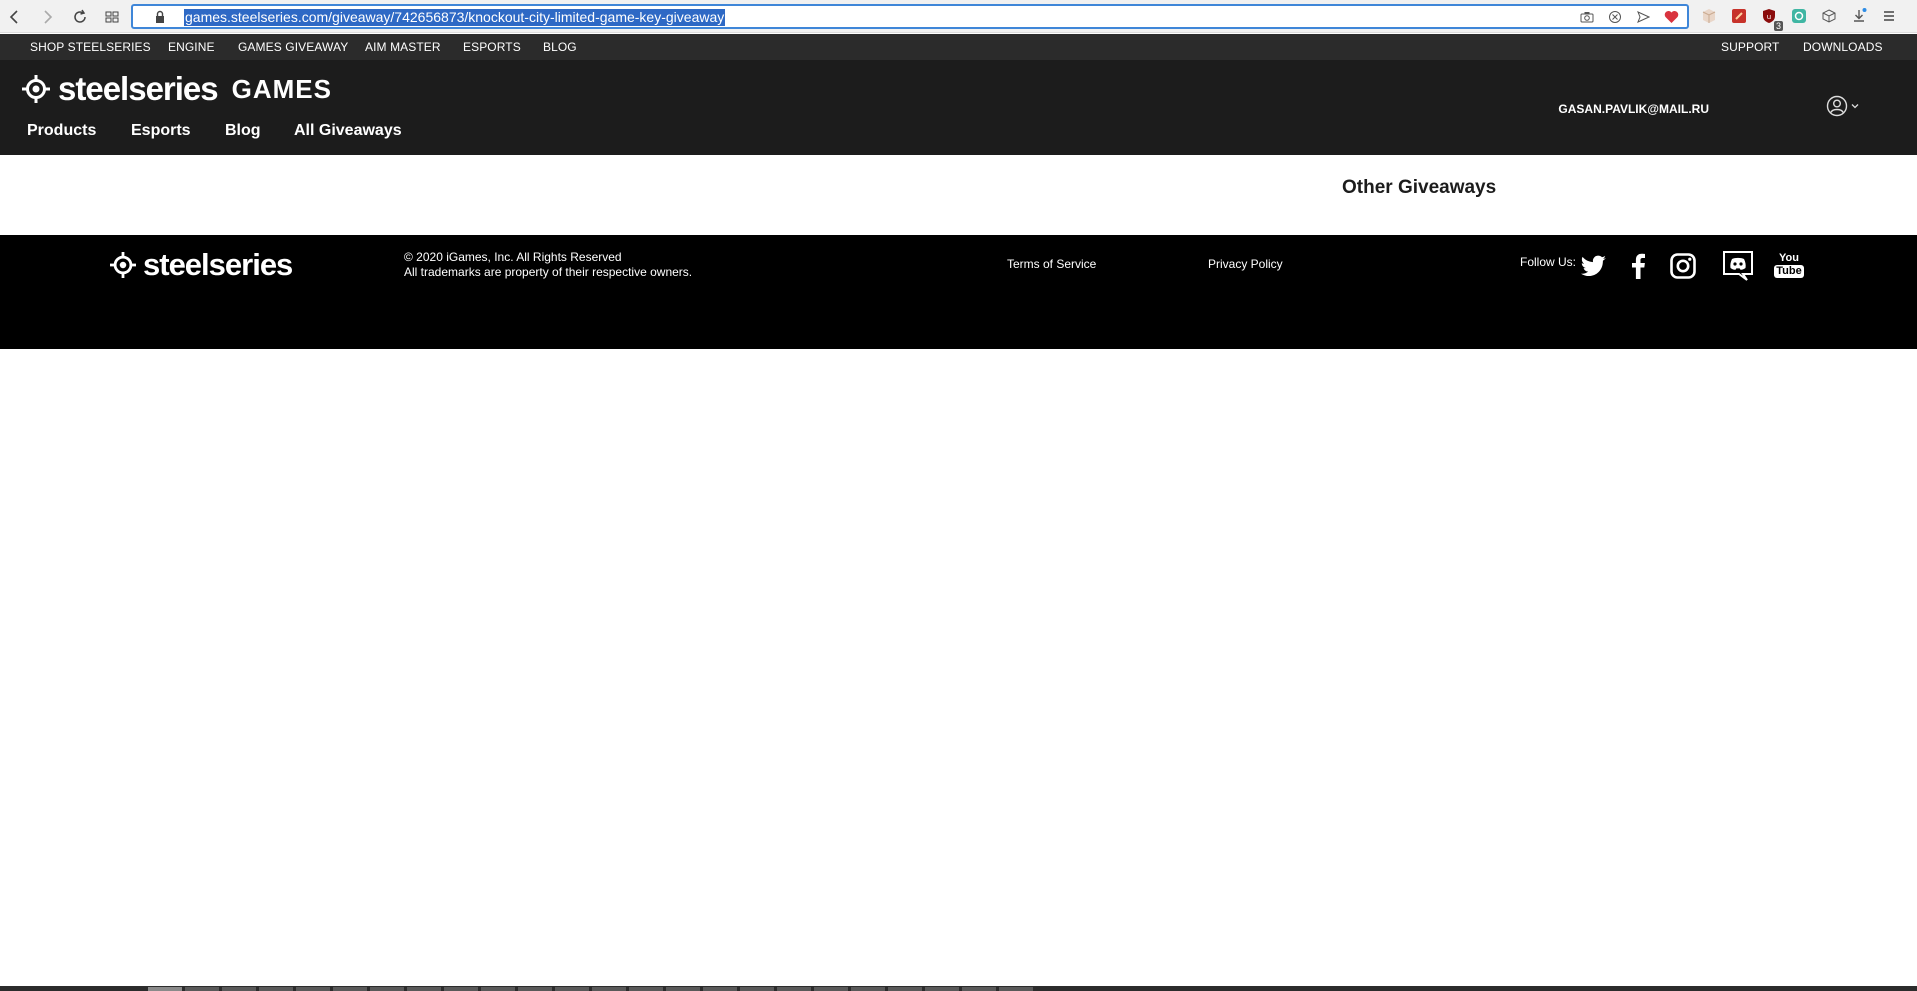  What do you see at coordinates (1769, 17) in the screenshot?
I see `svg-text: u` at bounding box center [1769, 17].